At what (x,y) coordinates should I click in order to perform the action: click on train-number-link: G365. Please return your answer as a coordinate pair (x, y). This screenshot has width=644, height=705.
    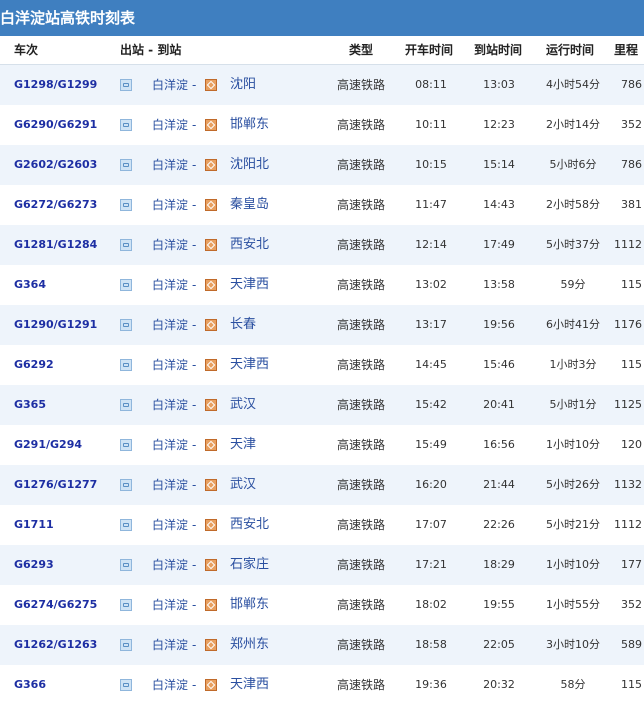
    Looking at the image, I should click on (30, 405).